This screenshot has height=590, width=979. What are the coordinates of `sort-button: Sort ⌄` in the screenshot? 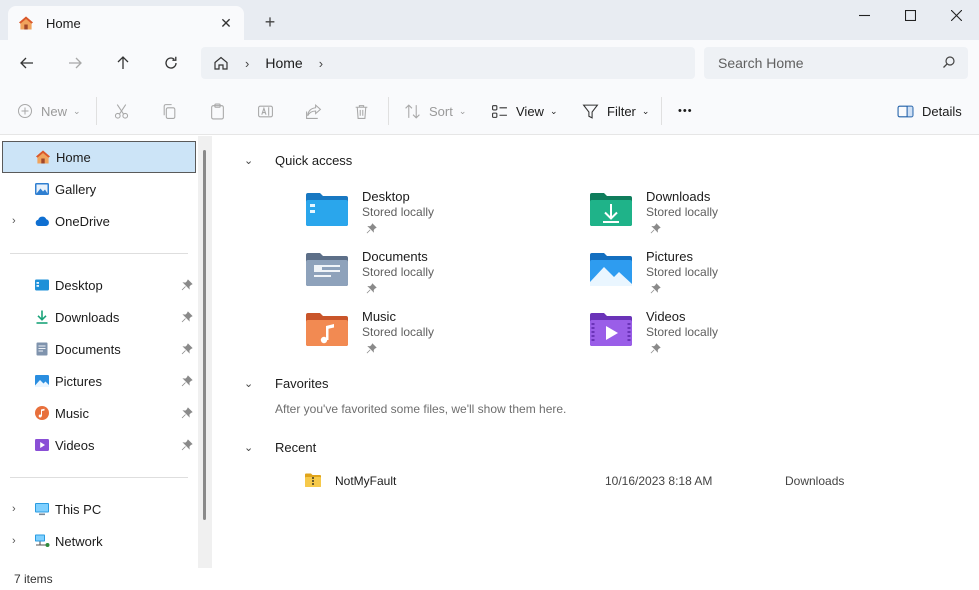 It's located at (435, 111).